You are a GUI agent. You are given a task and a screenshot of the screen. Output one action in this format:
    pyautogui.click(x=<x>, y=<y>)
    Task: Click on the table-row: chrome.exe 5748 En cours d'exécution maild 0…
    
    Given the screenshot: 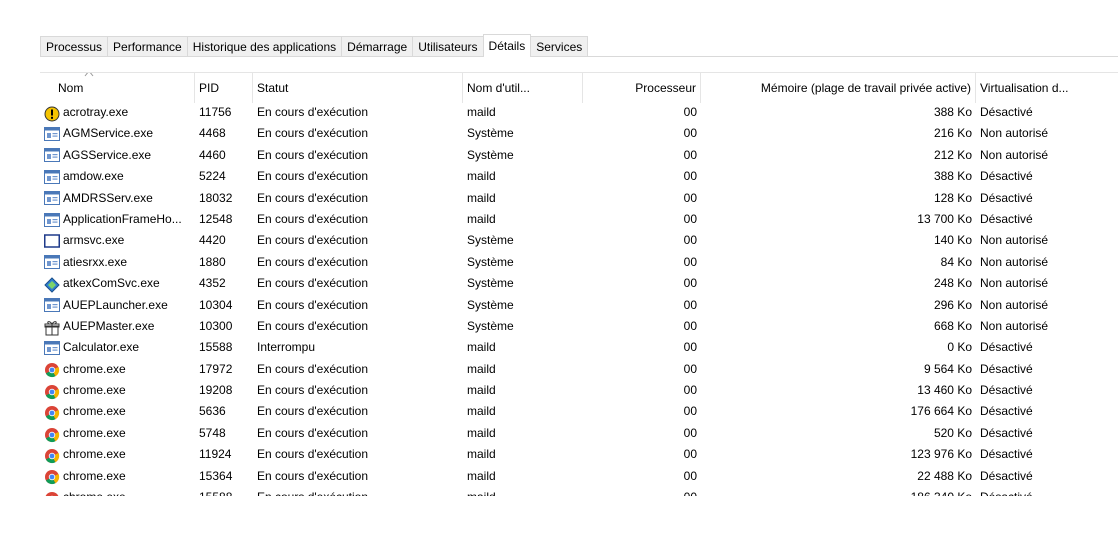 What is the action you would take?
    pyautogui.click(x=579, y=433)
    